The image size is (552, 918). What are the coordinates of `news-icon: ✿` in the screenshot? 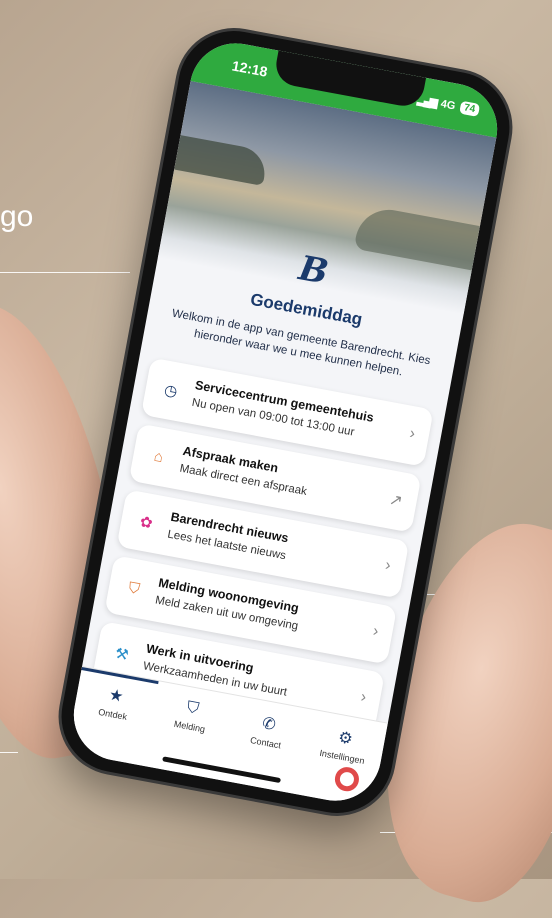 It's located at (146, 523).